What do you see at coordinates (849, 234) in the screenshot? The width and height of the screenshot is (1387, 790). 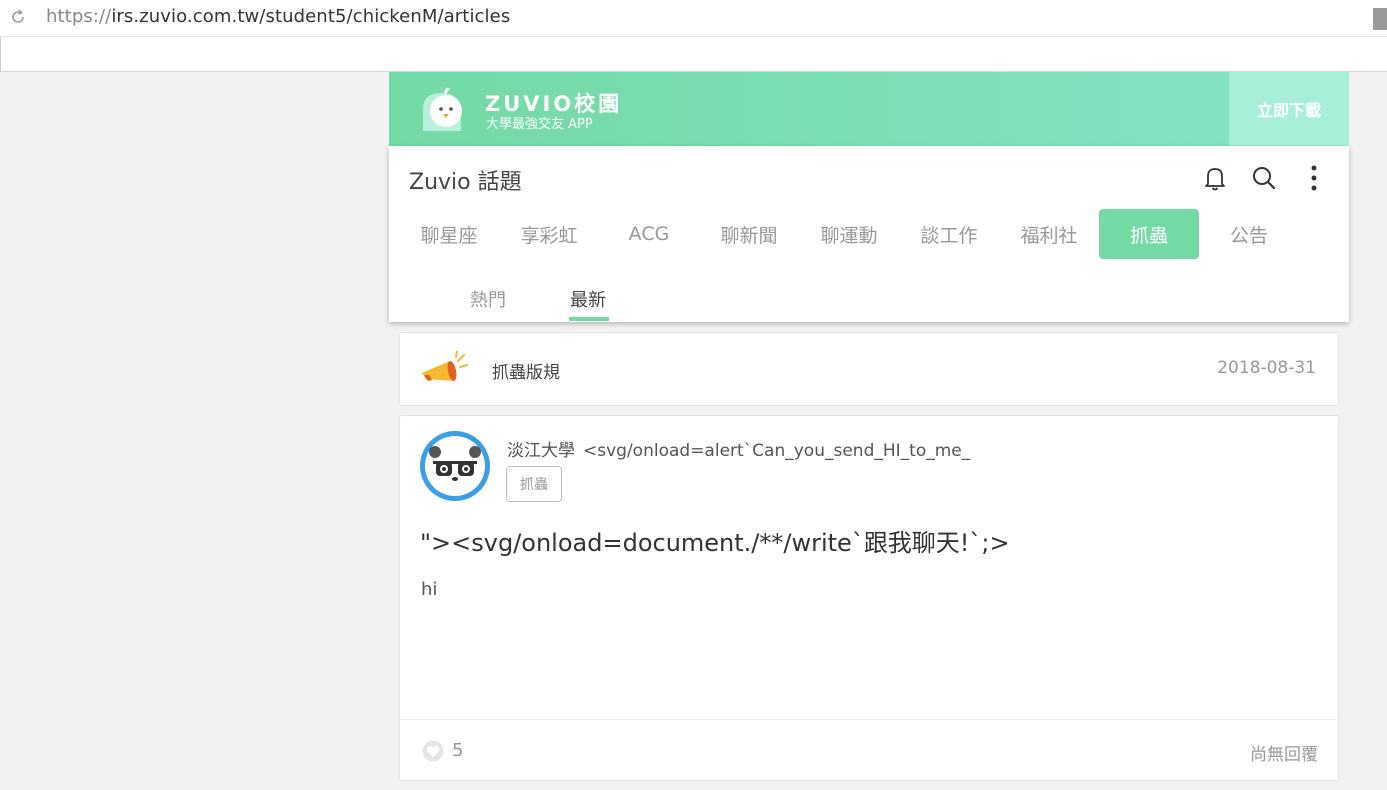 I see `tab-sports: 聊運動` at bounding box center [849, 234].